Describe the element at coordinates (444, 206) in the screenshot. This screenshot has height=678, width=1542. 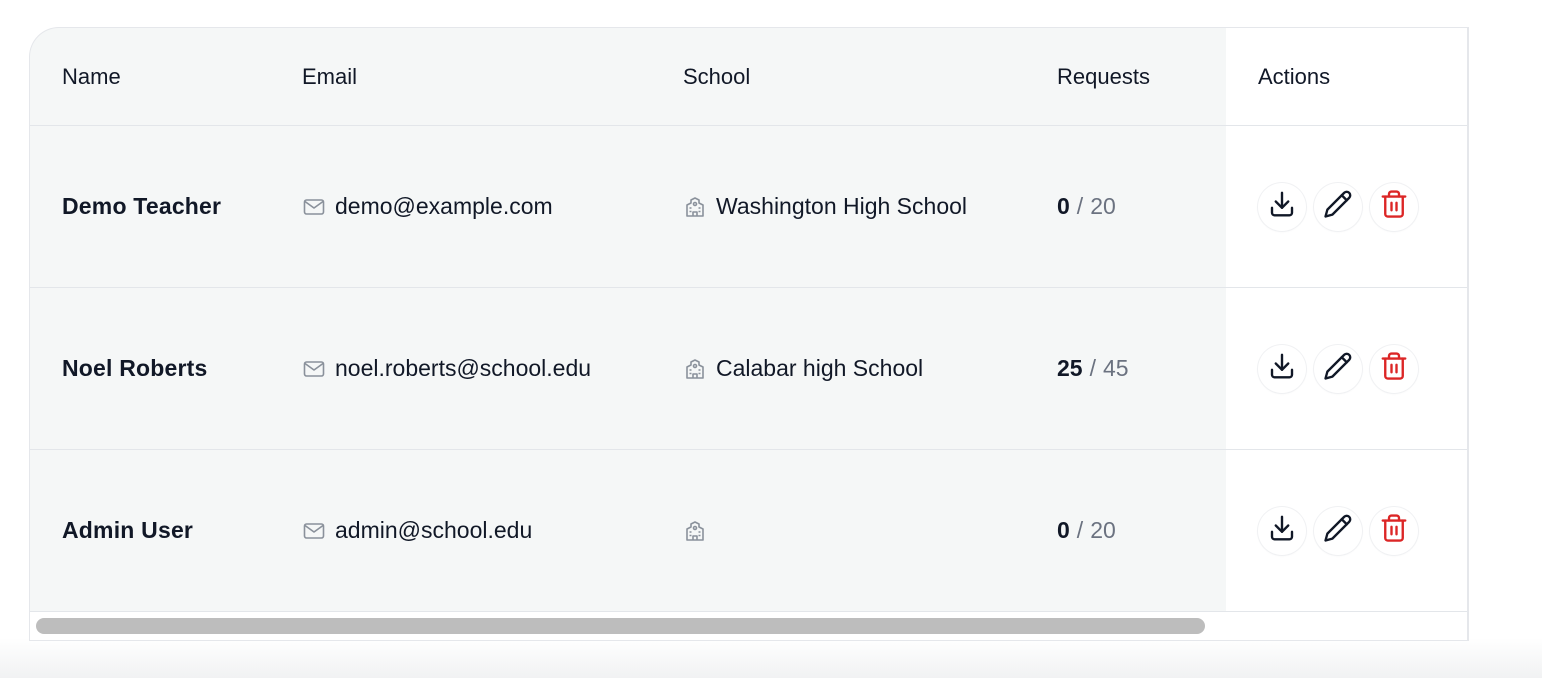
I see `user-email: demo@example.com` at that location.